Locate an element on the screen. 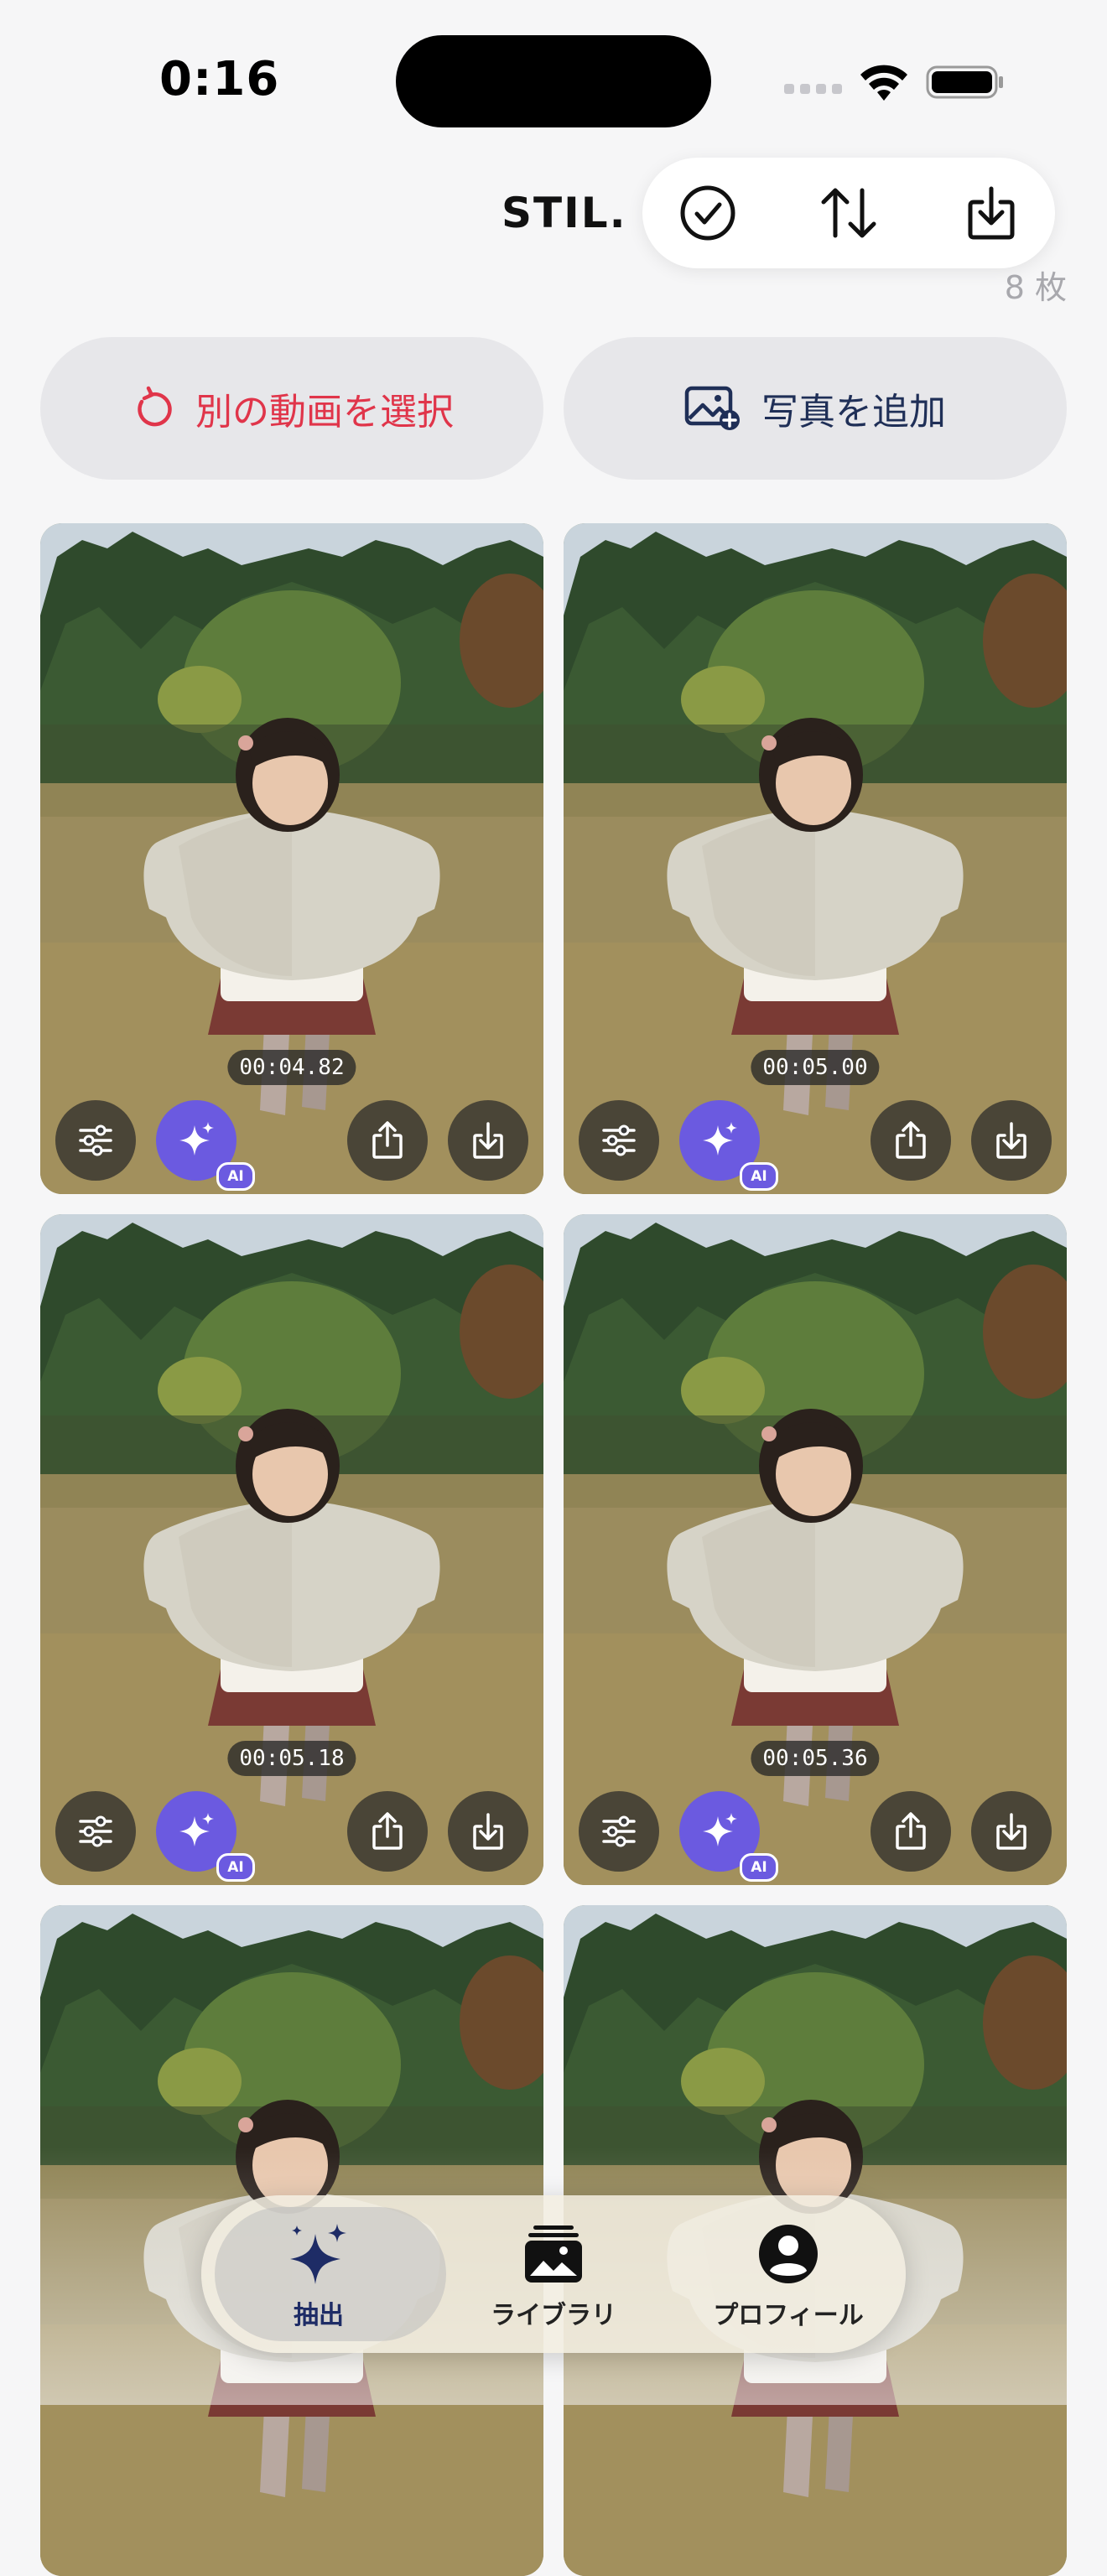 The image size is (1107, 2576). download-tray-icon is located at coordinates (991, 213).